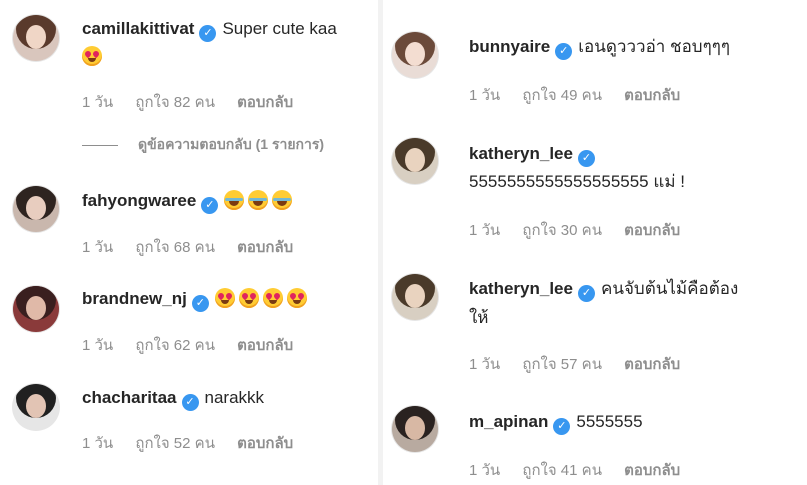  I want to click on comment-line: katheryn_lee ✓, so click(535, 154).